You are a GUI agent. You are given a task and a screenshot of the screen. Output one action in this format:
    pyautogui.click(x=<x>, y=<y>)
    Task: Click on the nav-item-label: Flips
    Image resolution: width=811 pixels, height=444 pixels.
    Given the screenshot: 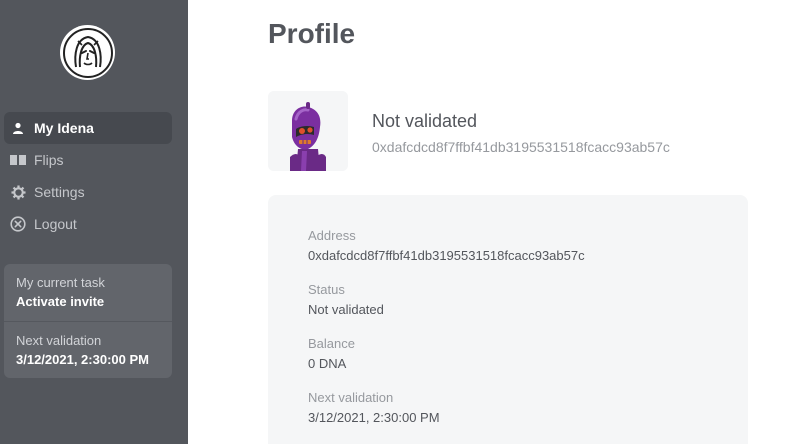 What is the action you would take?
    pyautogui.click(x=49, y=160)
    